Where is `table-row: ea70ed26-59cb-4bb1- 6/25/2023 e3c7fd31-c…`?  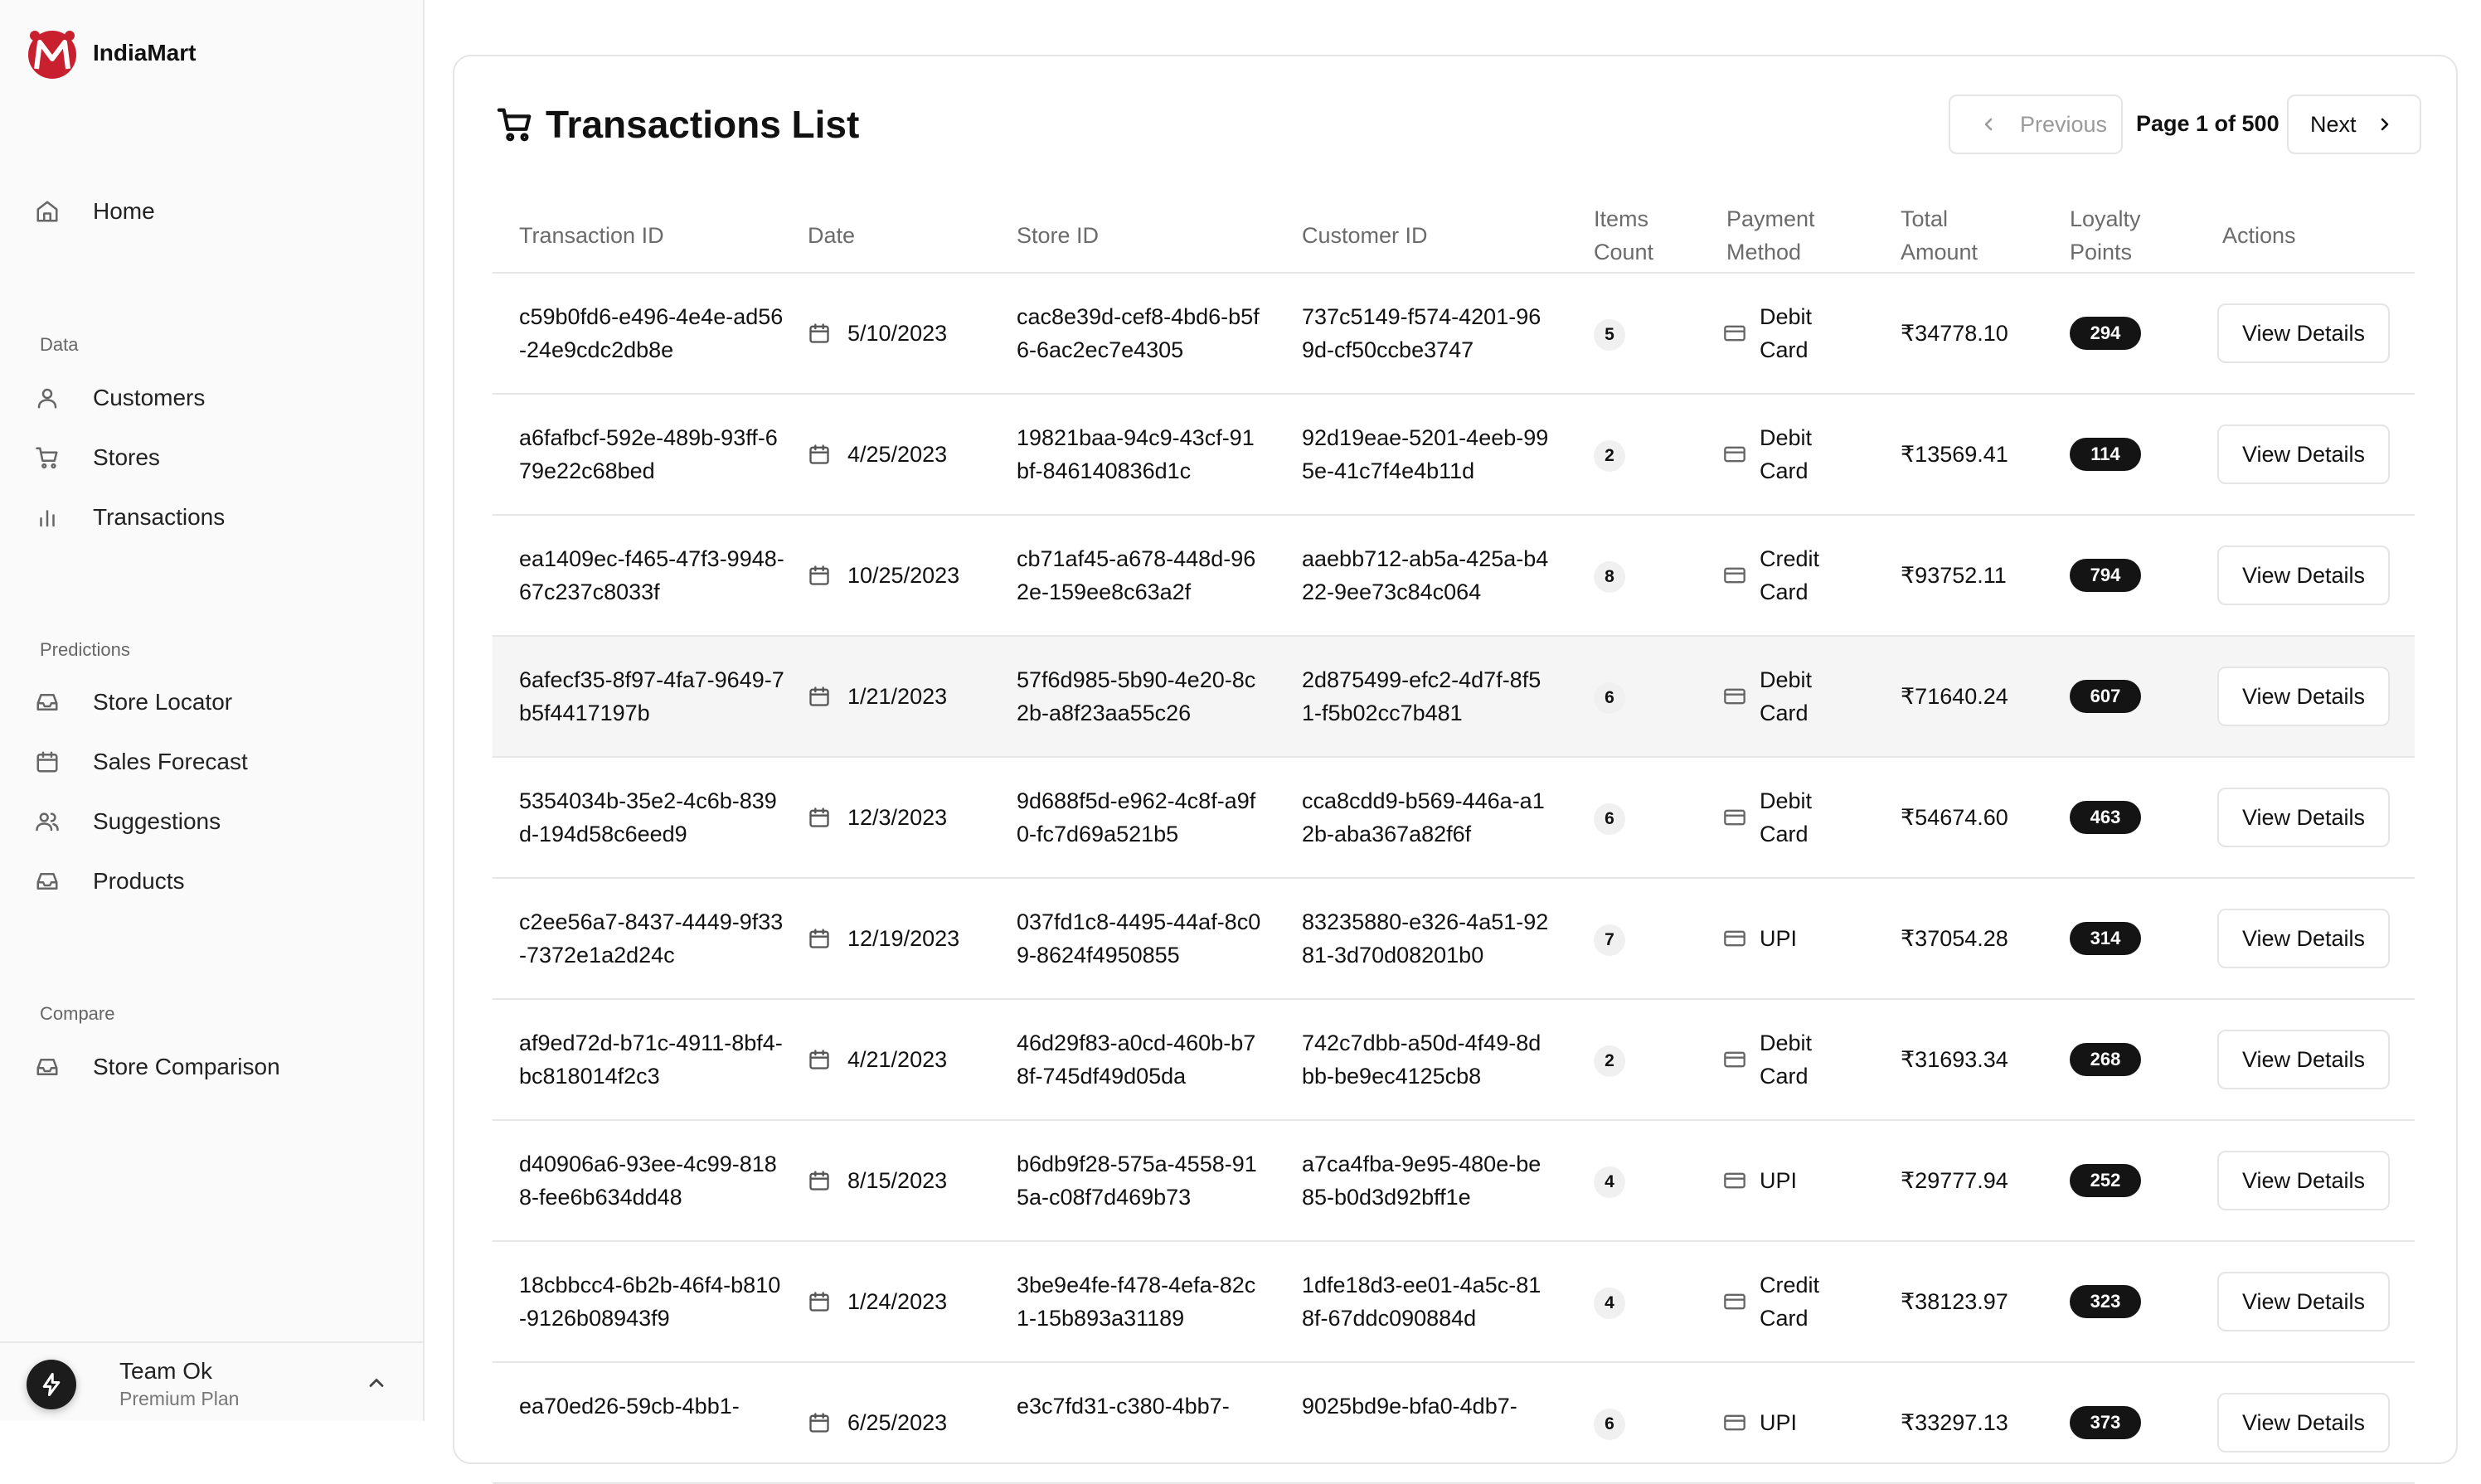 table-row: ea70ed26-59cb-4bb1- 6/25/2023 e3c7fd31-c… is located at coordinates (1454, 1424).